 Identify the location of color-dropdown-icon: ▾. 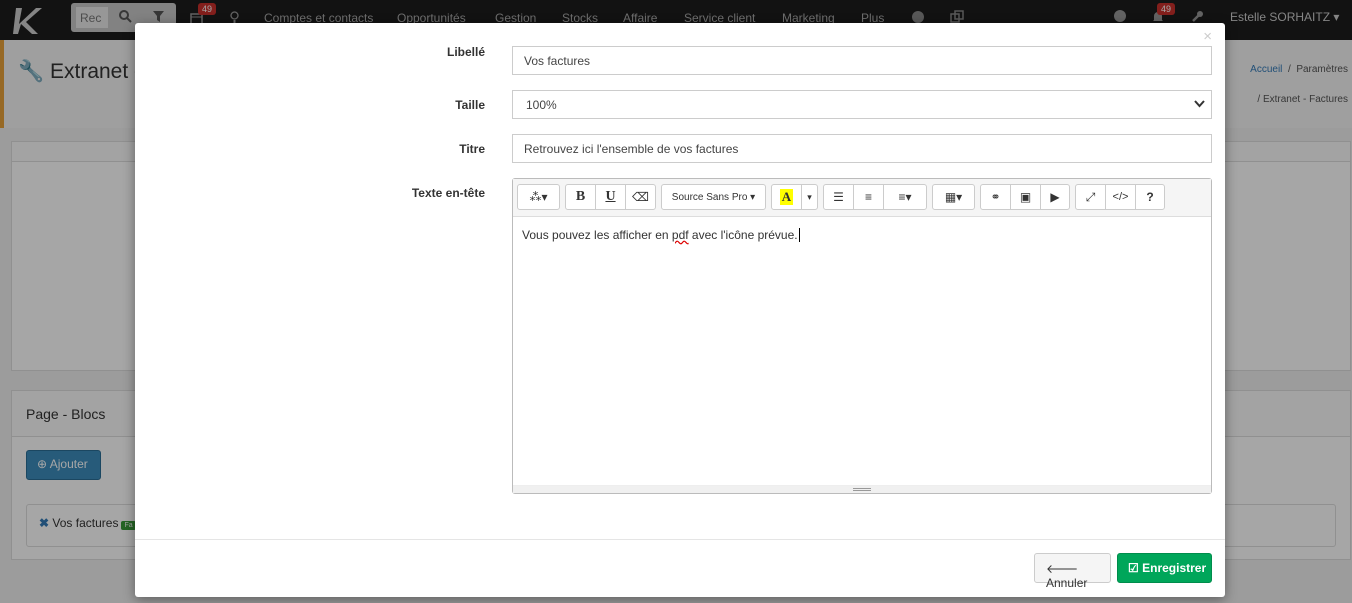
(809, 197).